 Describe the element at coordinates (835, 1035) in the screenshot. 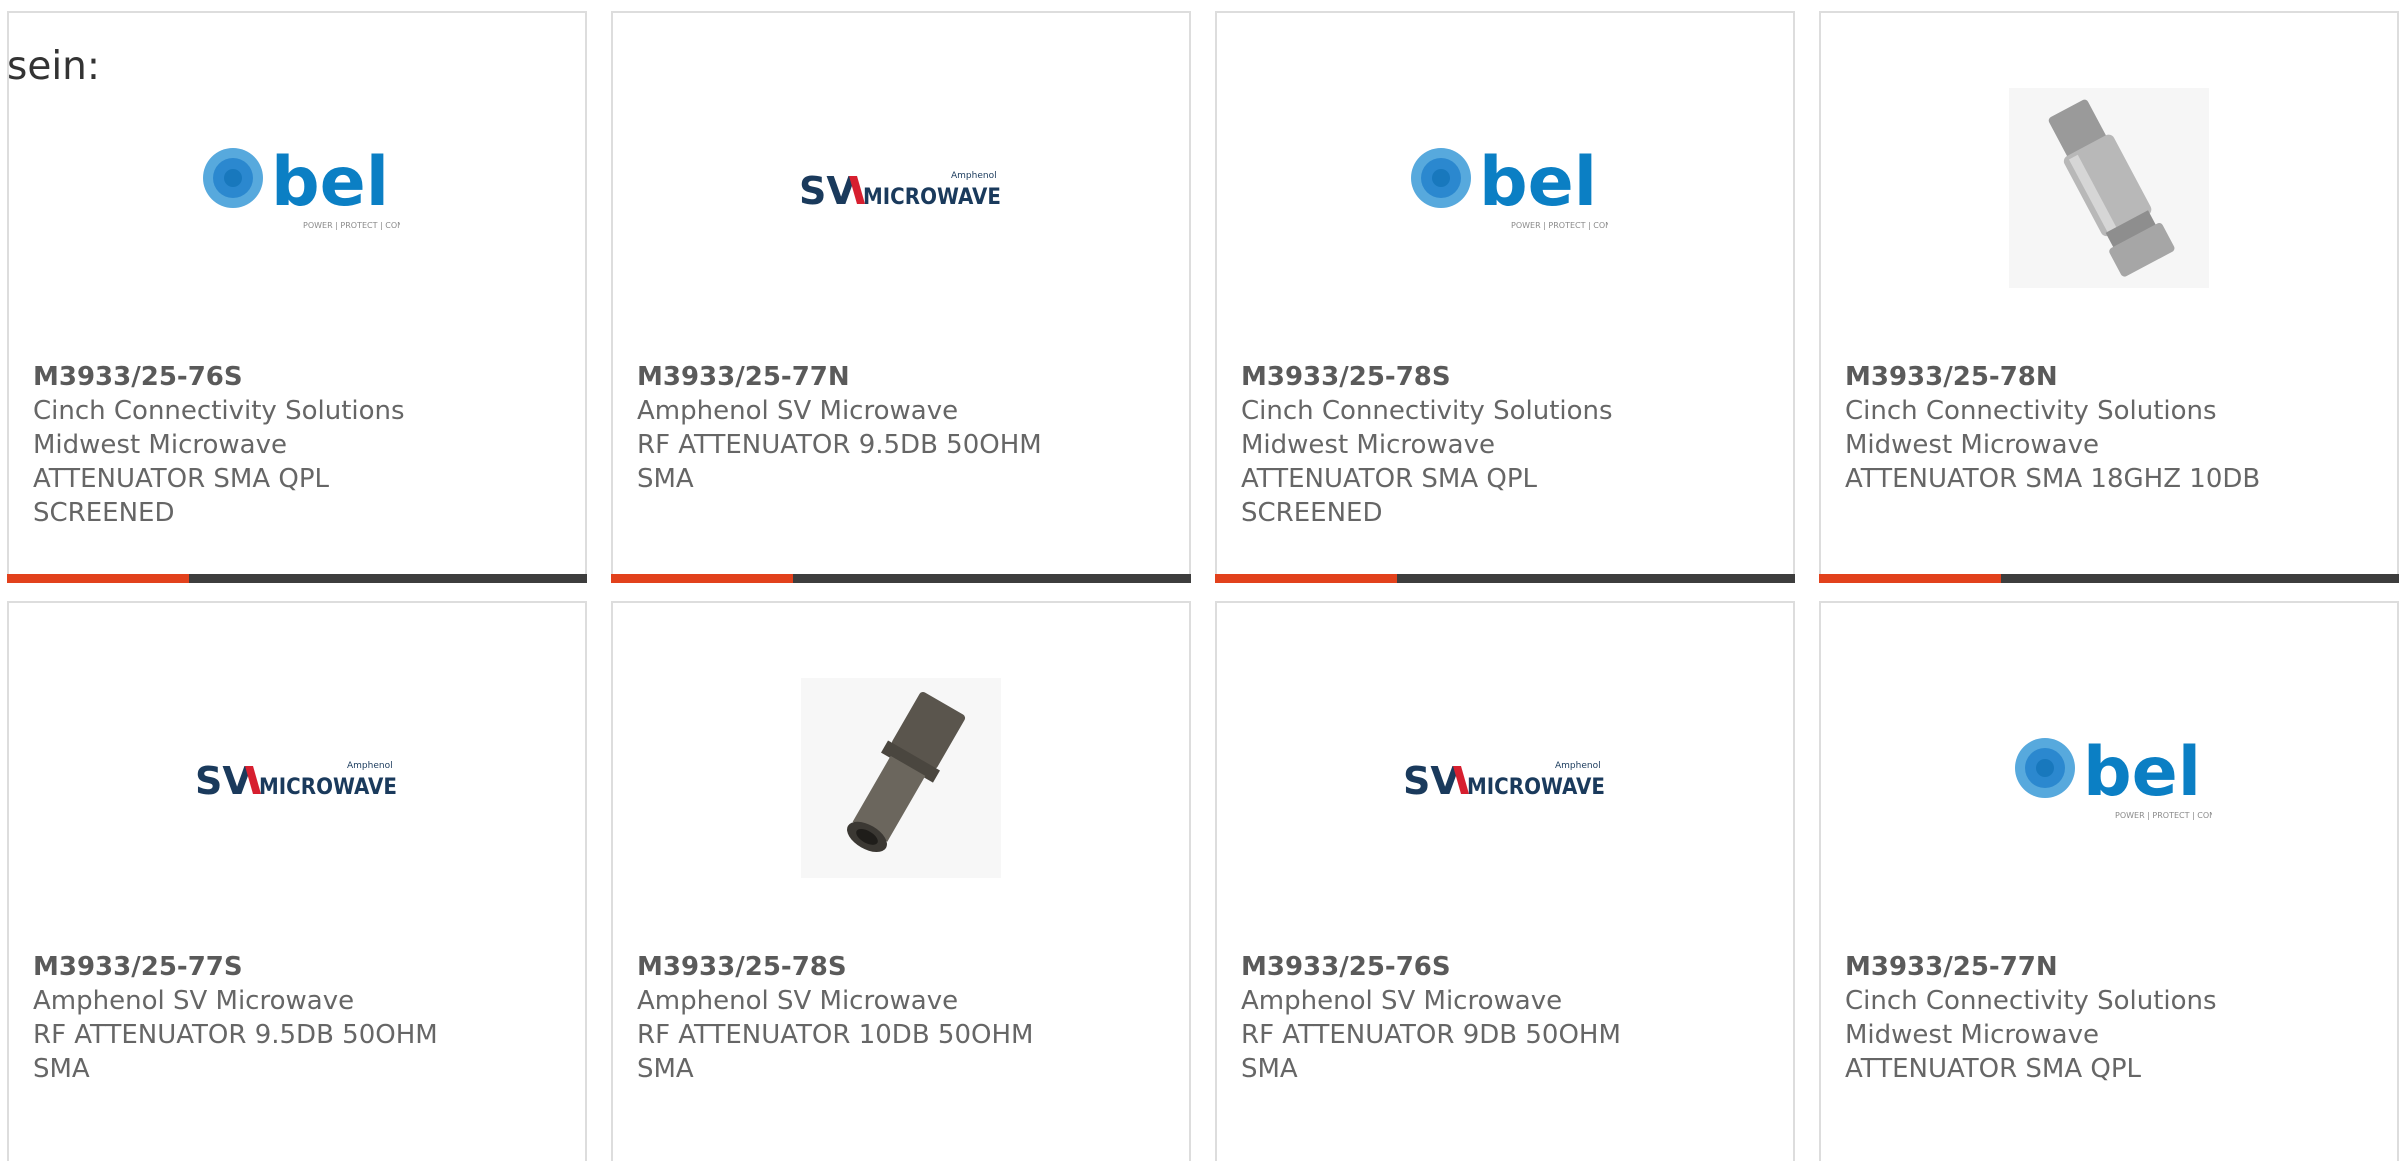

I see `description-line: RF ATTENUATOR 10DB 50OHM` at that location.